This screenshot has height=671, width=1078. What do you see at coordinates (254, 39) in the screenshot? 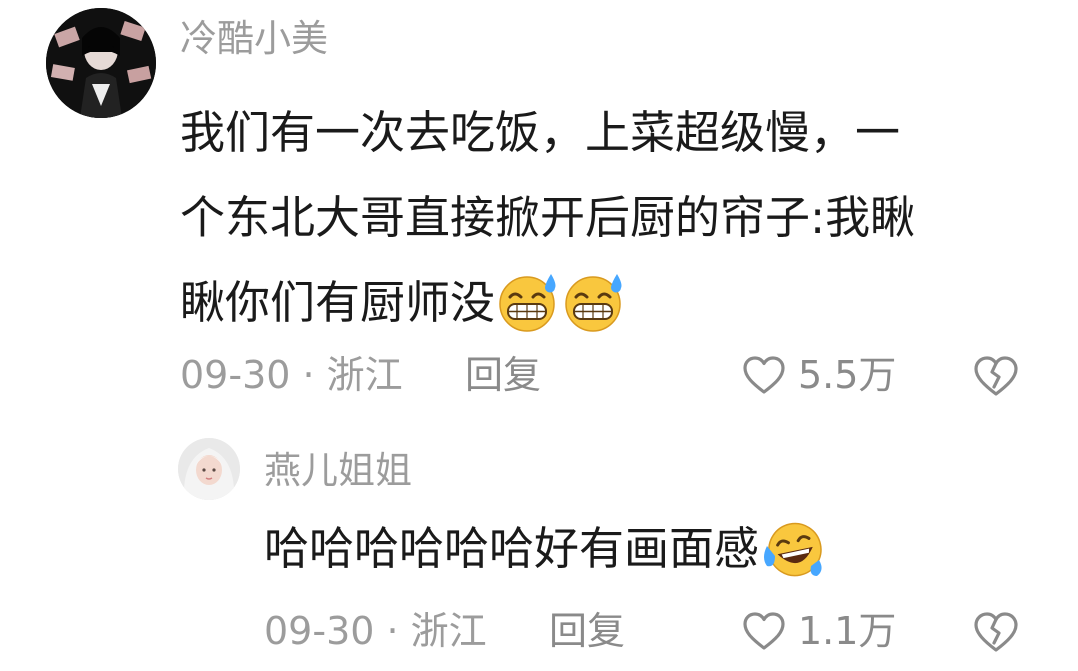
I see `username: 冷酷小美` at bounding box center [254, 39].